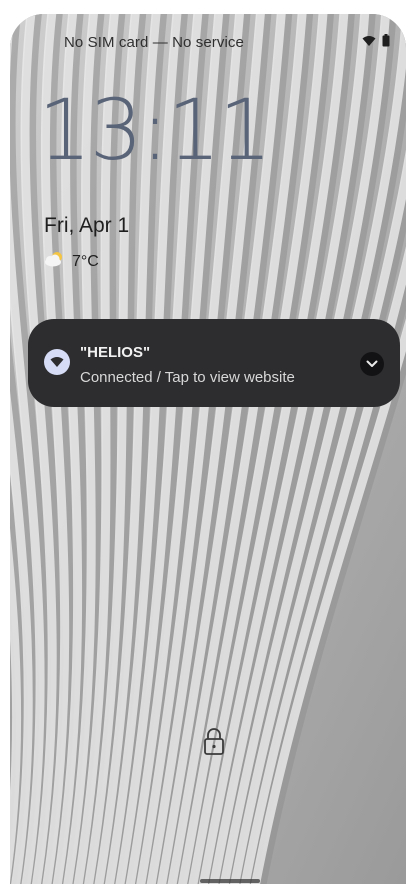 This screenshot has height=884, width=406. Describe the element at coordinates (85, 261) in the screenshot. I see `weather-temperature: 7°C` at that location.